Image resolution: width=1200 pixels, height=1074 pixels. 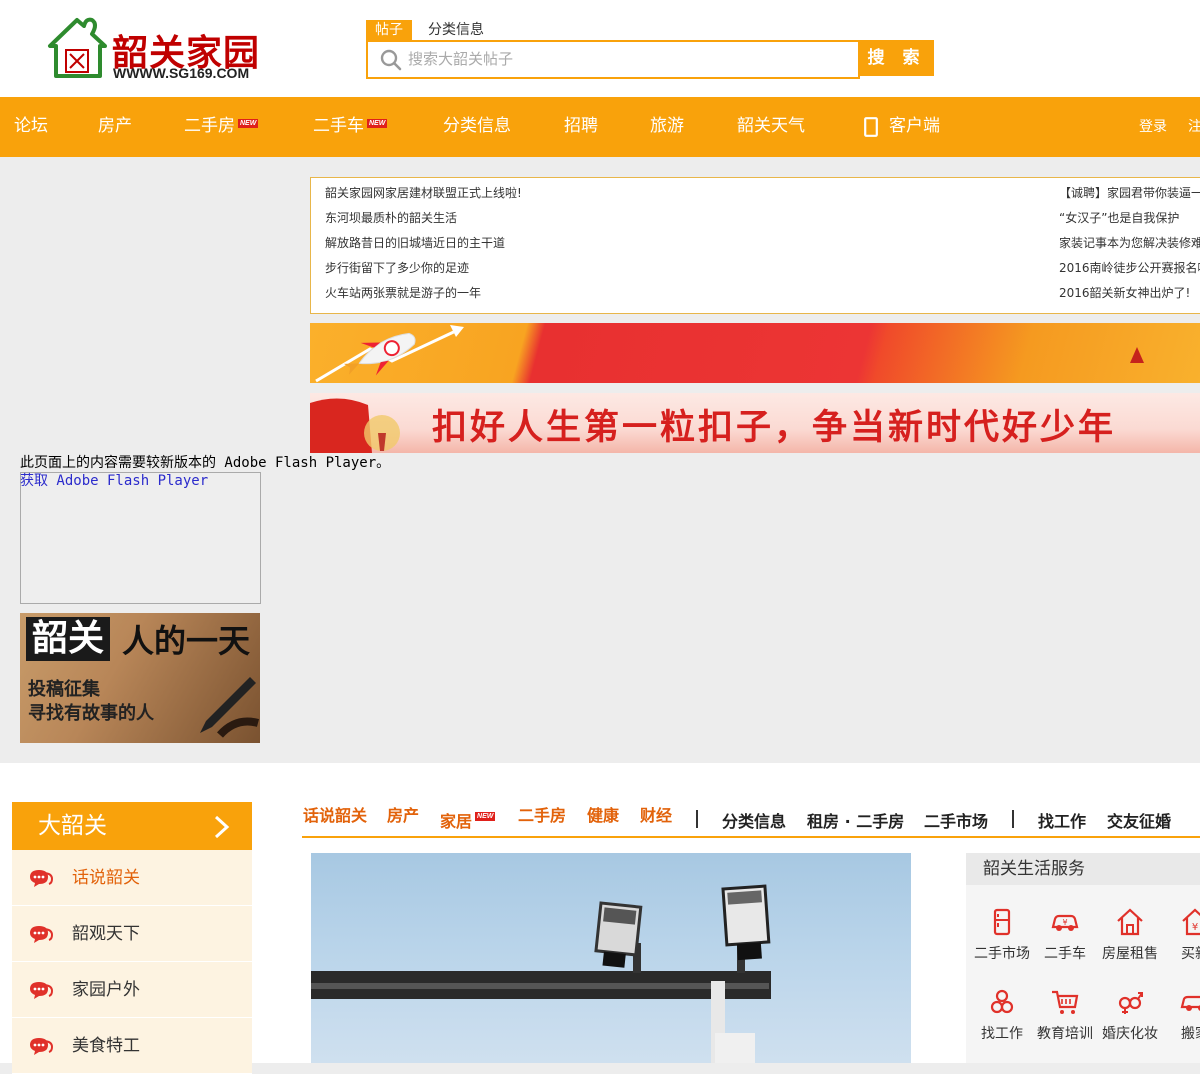 What do you see at coordinates (355, 425) in the screenshot?
I see `flag-icon` at bounding box center [355, 425].